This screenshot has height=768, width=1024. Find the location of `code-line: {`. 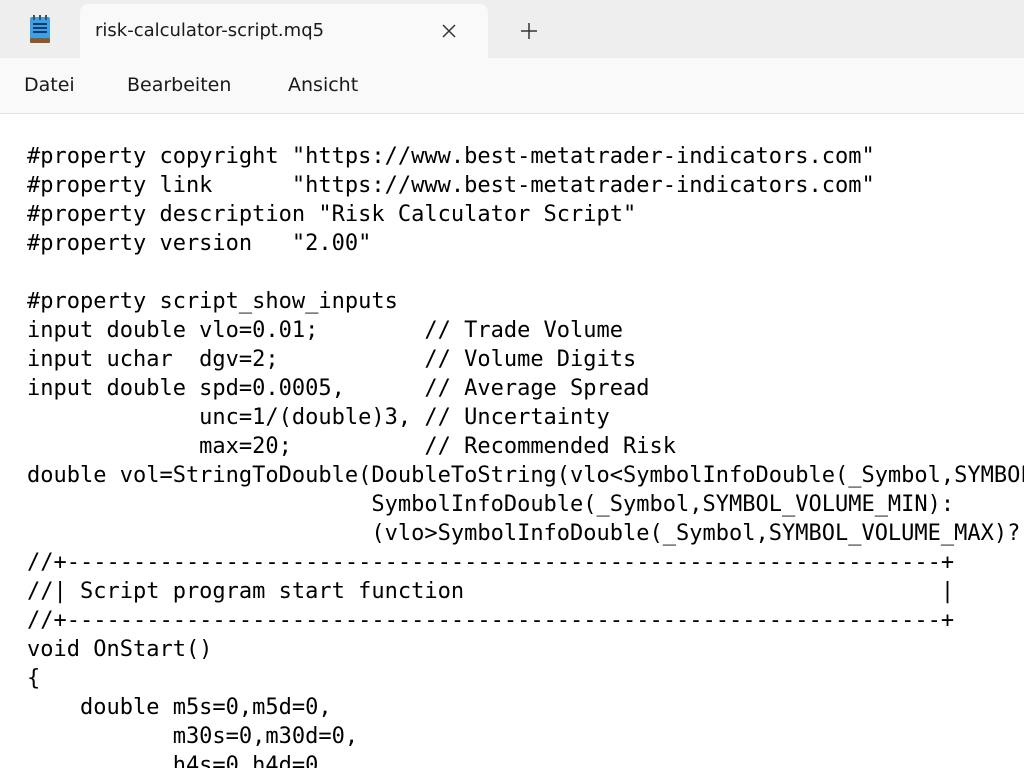

code-line: { is located at coordinates (34, 678).